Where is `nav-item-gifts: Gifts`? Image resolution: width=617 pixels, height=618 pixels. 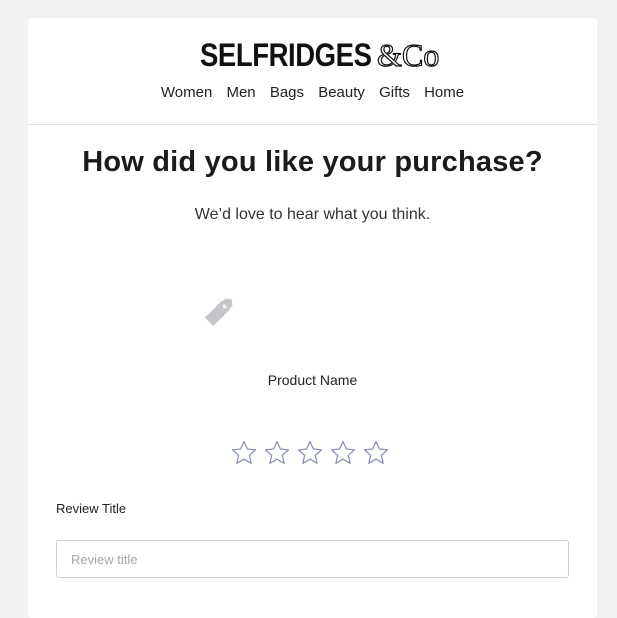 nav-item-gifts: Gifts is located at coordinates (394, 92).